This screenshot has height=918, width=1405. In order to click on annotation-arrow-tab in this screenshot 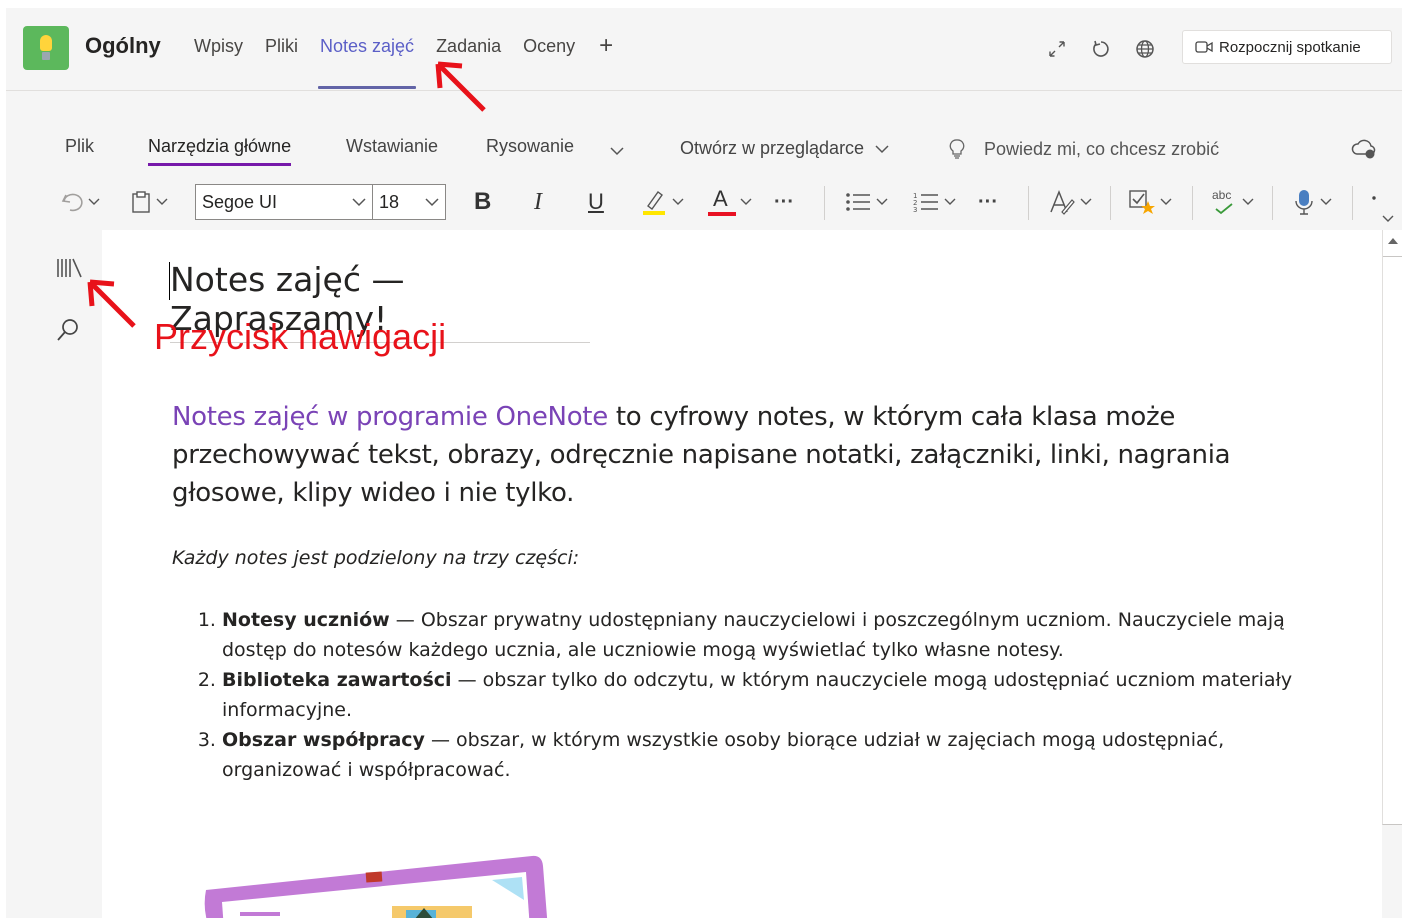, I will do `click(460, 86)`.